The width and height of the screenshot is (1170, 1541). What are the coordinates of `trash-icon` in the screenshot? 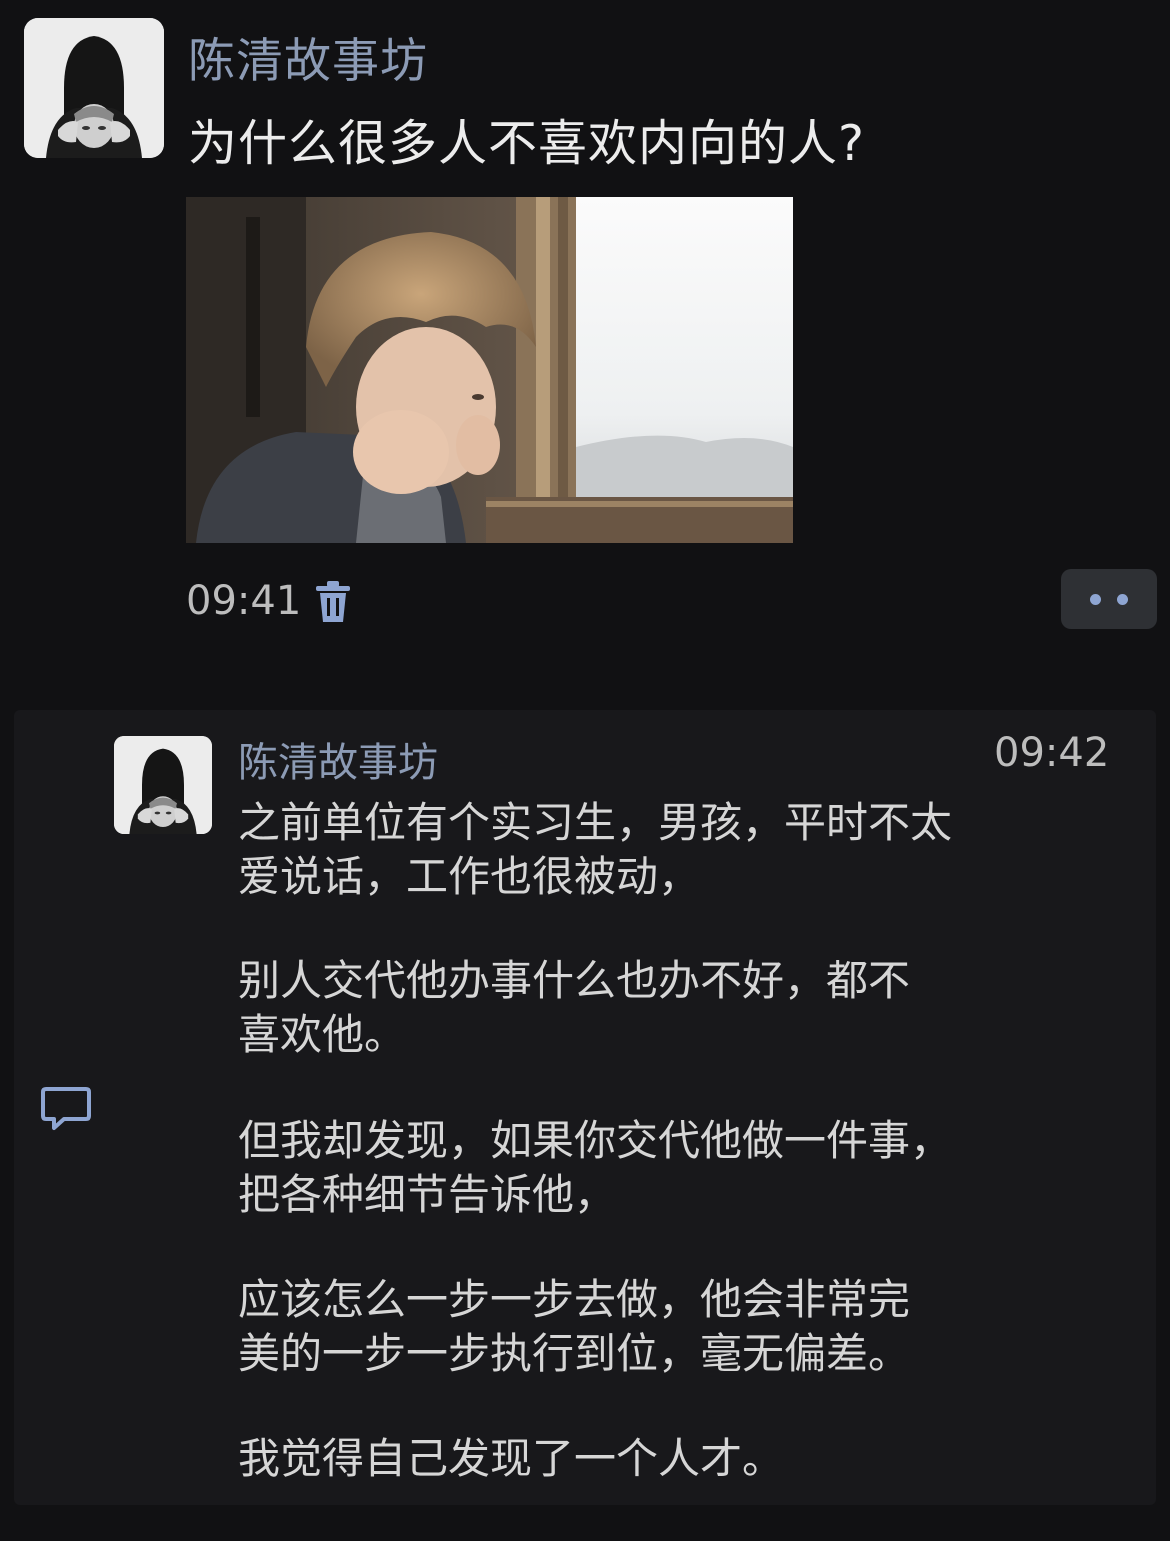 It's located at (333, 601).